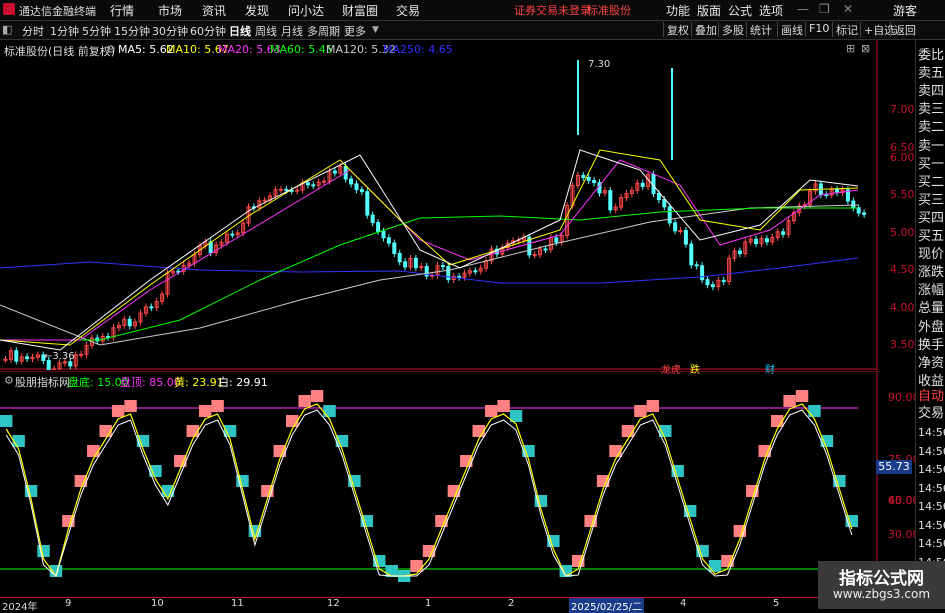  Describe the element at coordinates (771, 10) in the screenshot. I see `menu-item-xuanxiang: 选项` at that location.